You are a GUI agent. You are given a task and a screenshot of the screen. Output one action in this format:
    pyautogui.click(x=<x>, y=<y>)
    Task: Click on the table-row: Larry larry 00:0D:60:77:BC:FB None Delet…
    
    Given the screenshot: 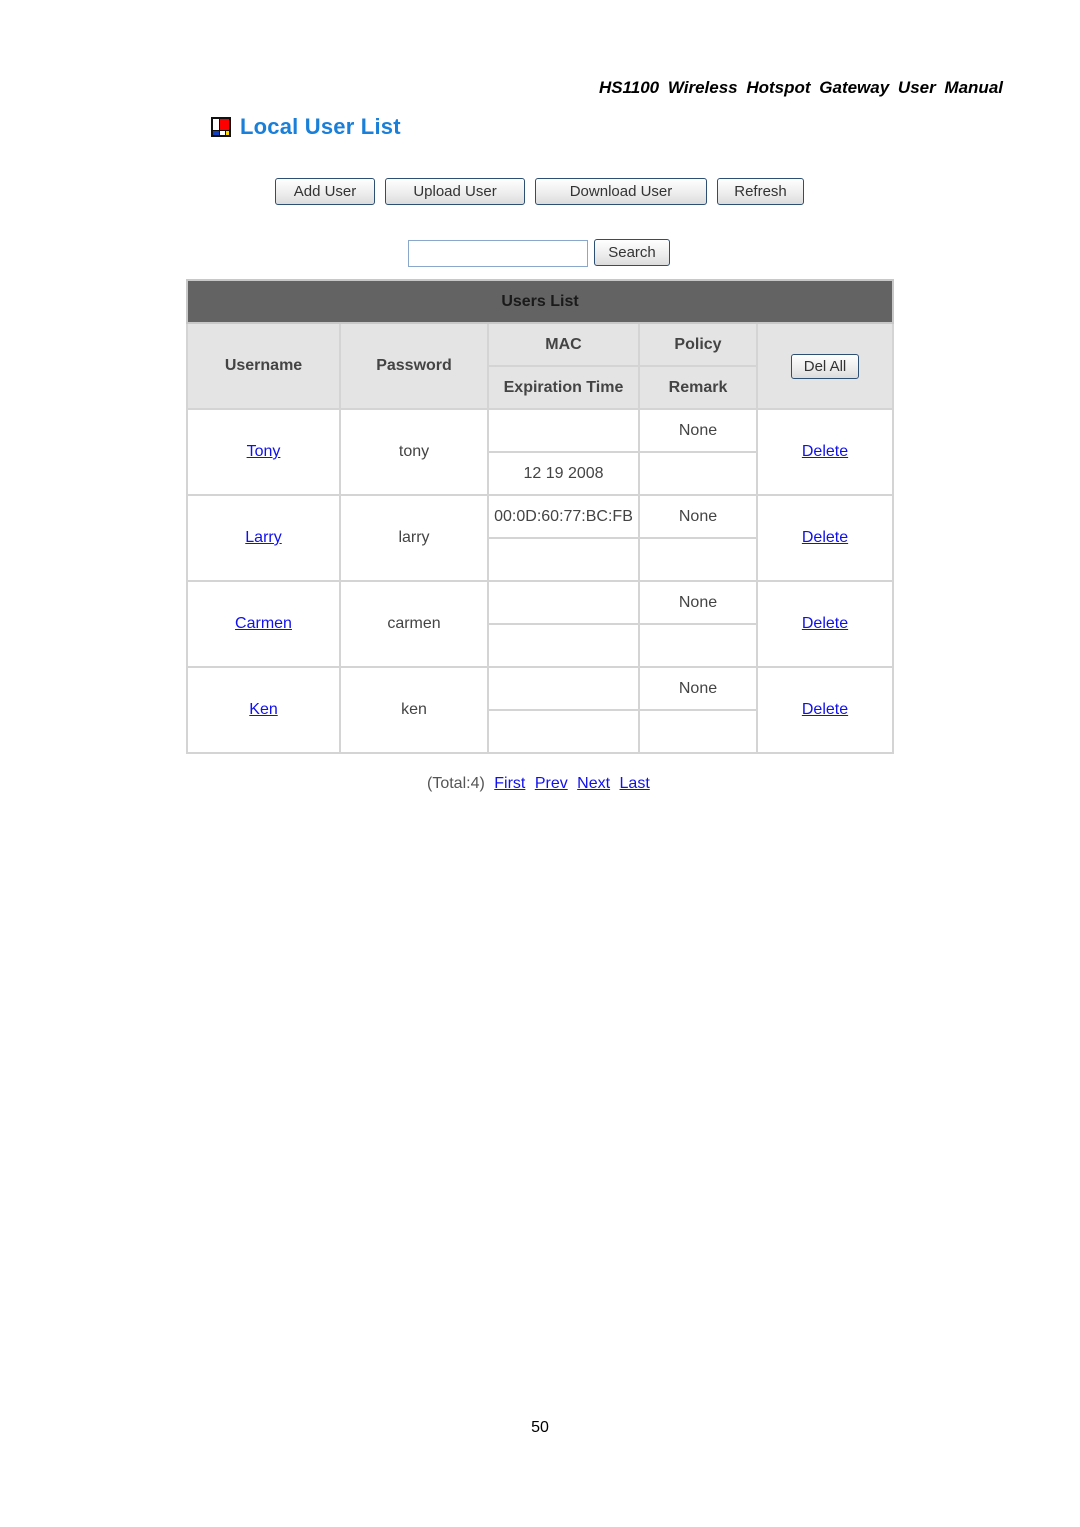 What is the action you would take?
    pyautogui.click(x=540, y=538)
    